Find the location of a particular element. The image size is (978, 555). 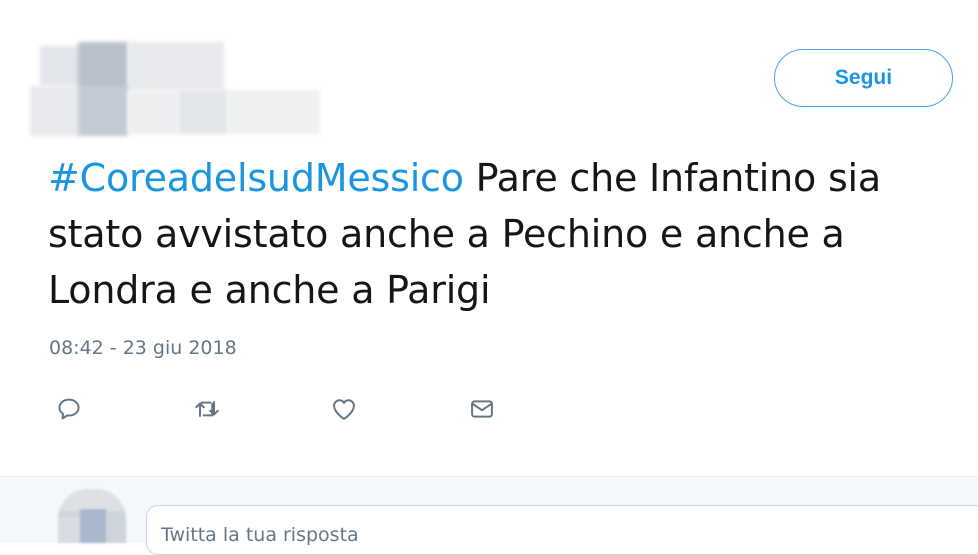

envelope-icon is located at coordinates (482, 409).